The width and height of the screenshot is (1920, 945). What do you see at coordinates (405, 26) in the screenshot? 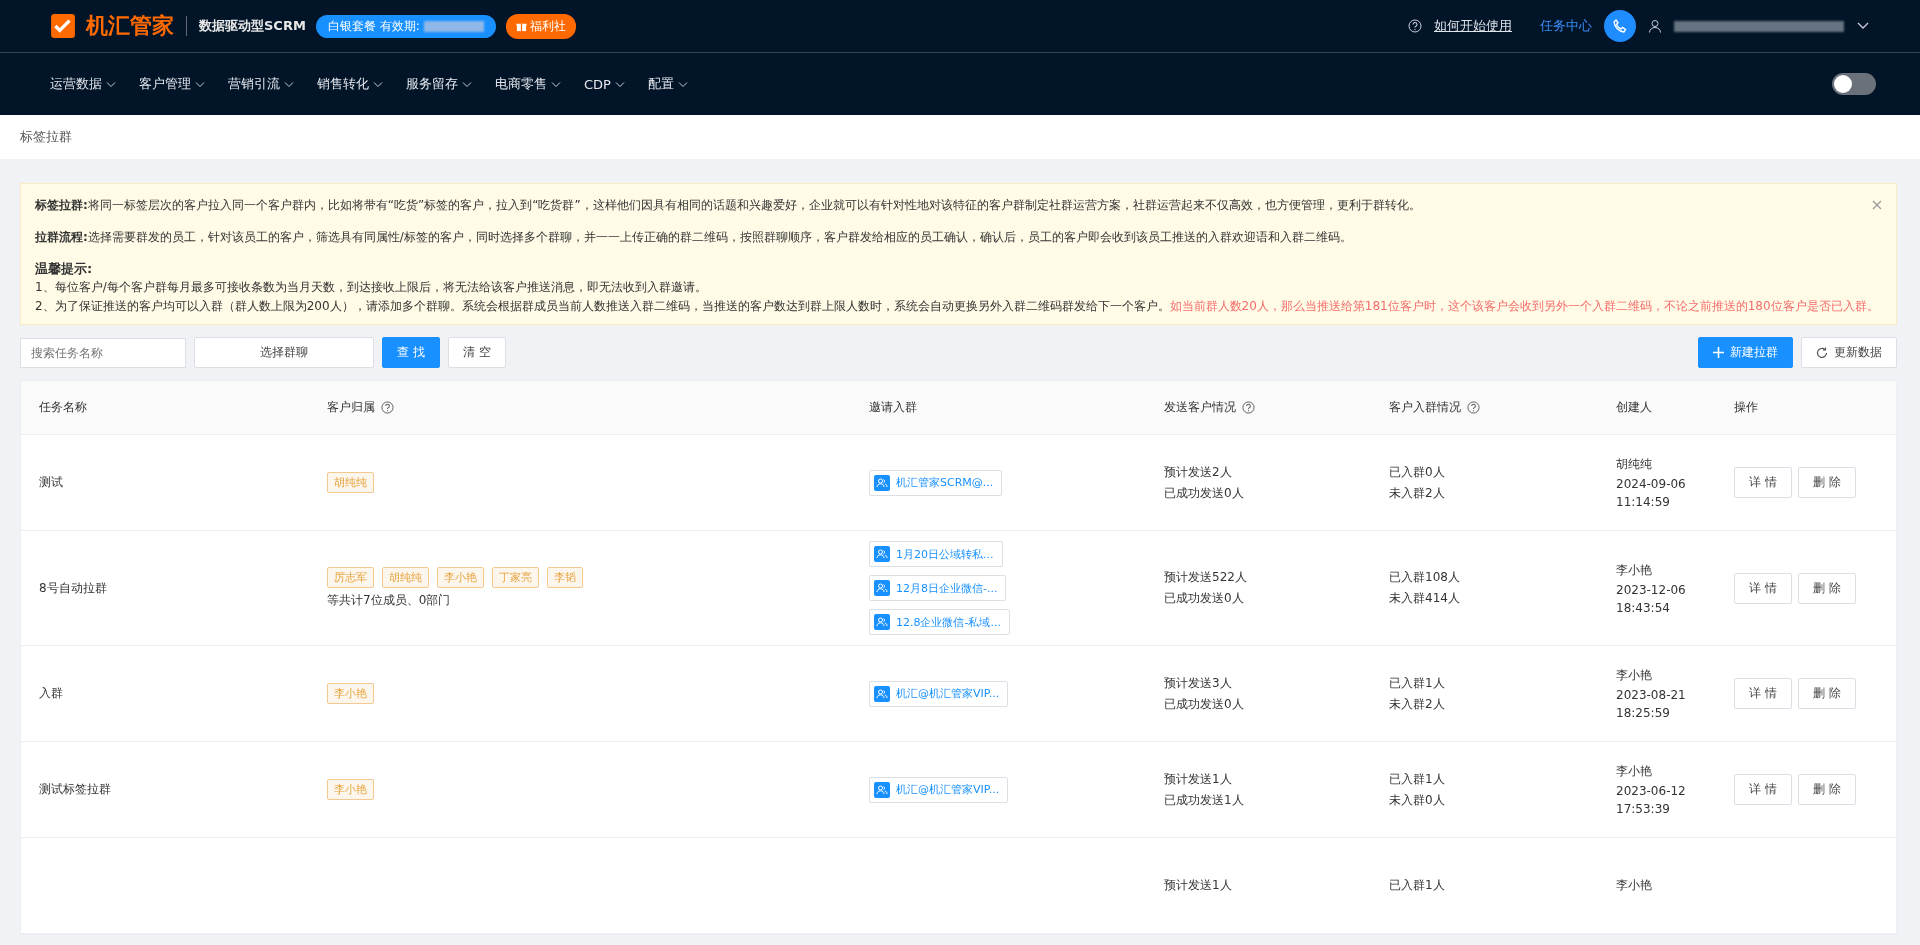
I see `plan-badge: 白银套餐 有效期:` at bounding box center [405, 26].